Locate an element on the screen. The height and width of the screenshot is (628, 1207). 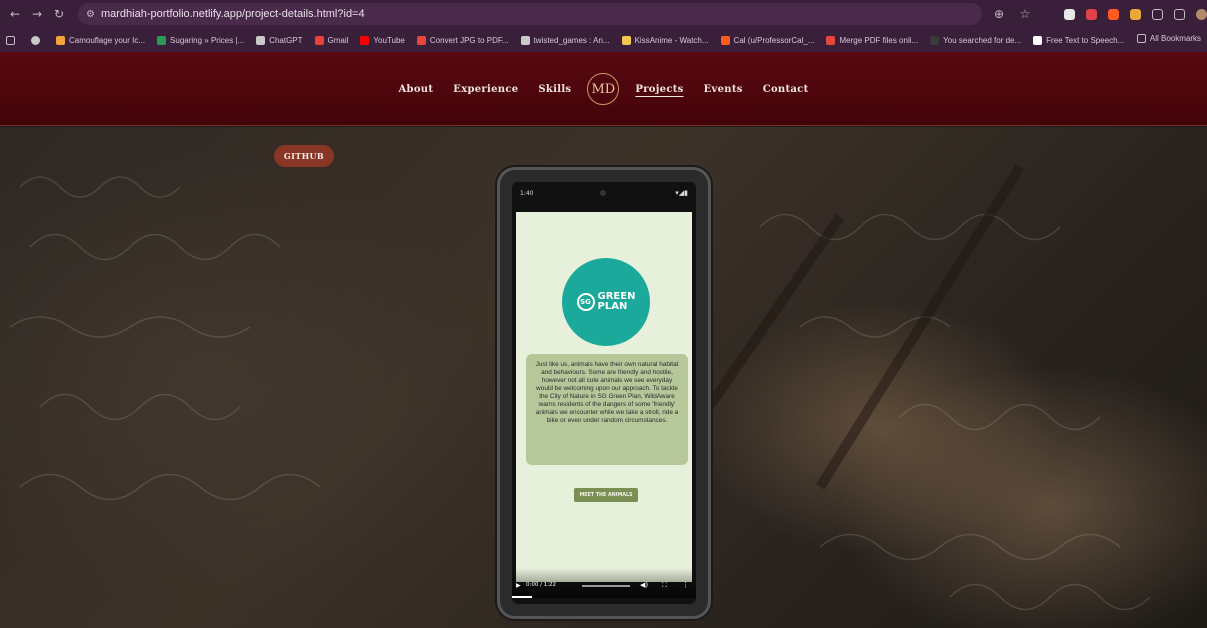
video-progress is located at coordinates (522, 597).